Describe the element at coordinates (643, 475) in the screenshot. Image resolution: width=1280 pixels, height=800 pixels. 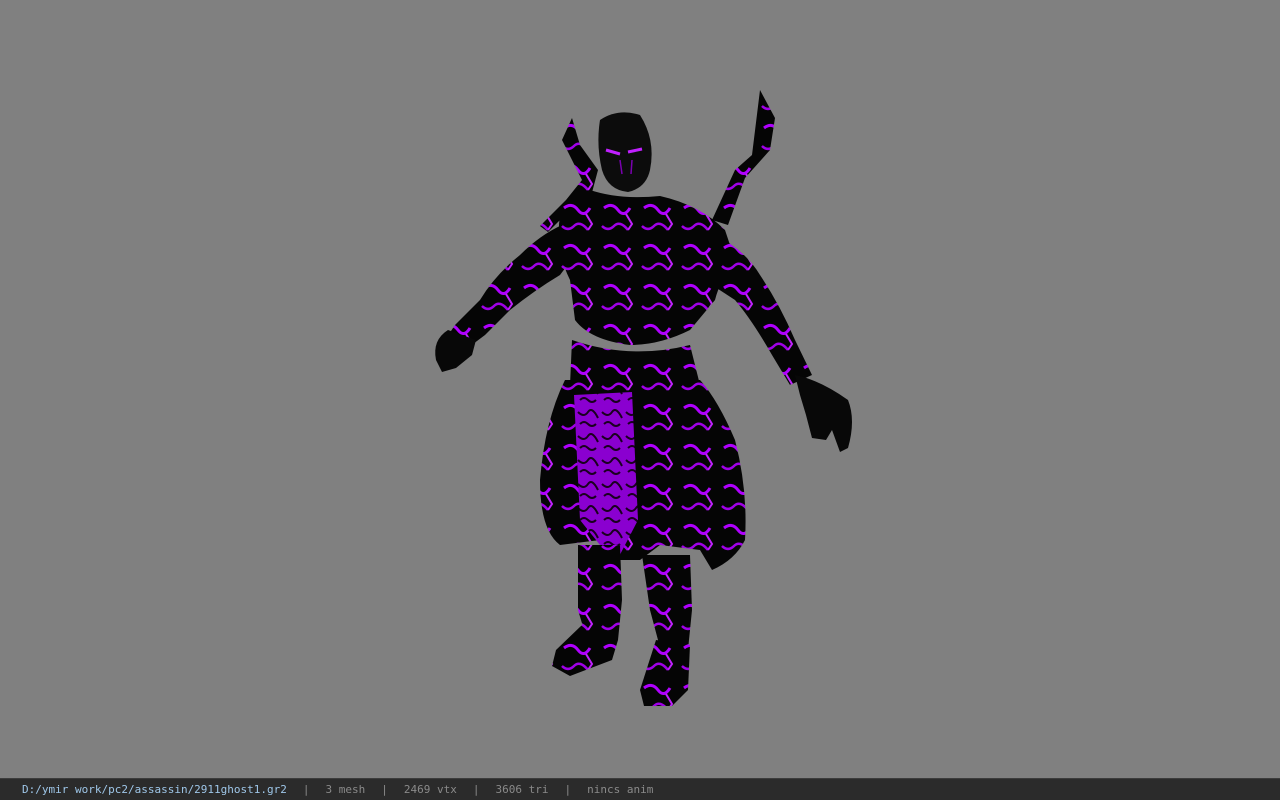
I see `robe` at that location.